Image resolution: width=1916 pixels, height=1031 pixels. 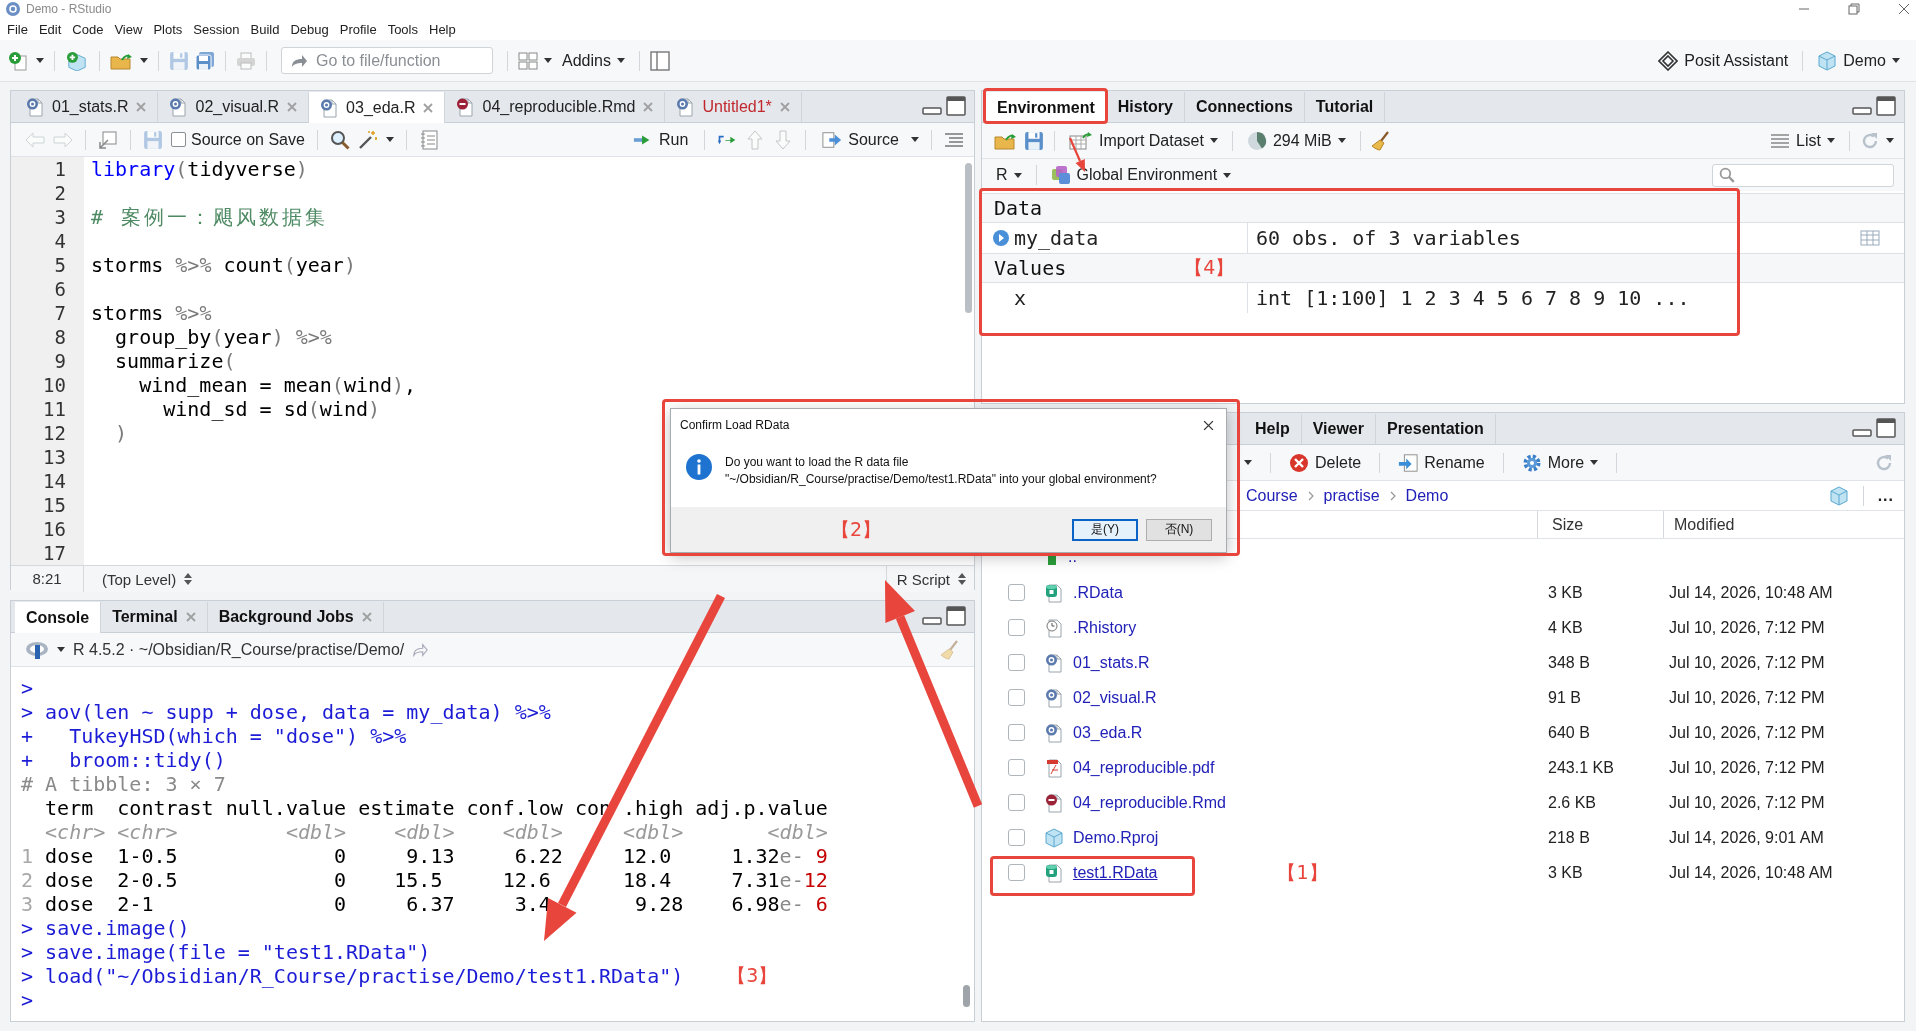 I want to click on editor-tab: Untitled1*, so click(x=733, y=107).